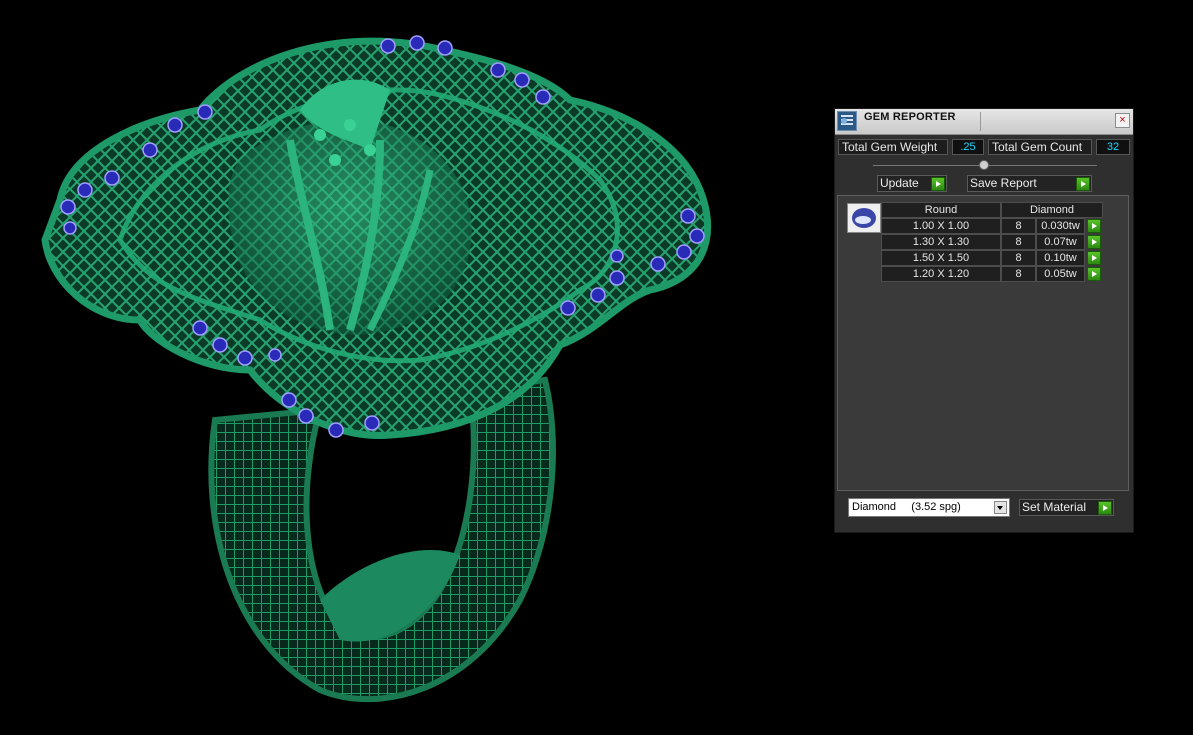 This screenshot has width=1193, height=735. I want to click on set-material-button-label: Set Material, so click(1054, 507).